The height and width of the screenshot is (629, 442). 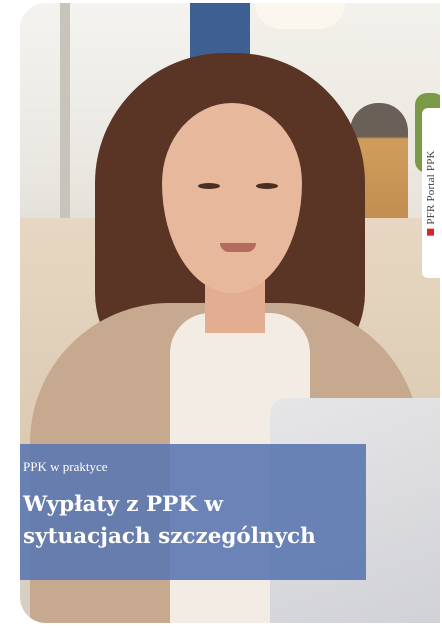 I want to click on side-tab-label-wrap: PFR Portal PPK, so click(x=431, y=193).